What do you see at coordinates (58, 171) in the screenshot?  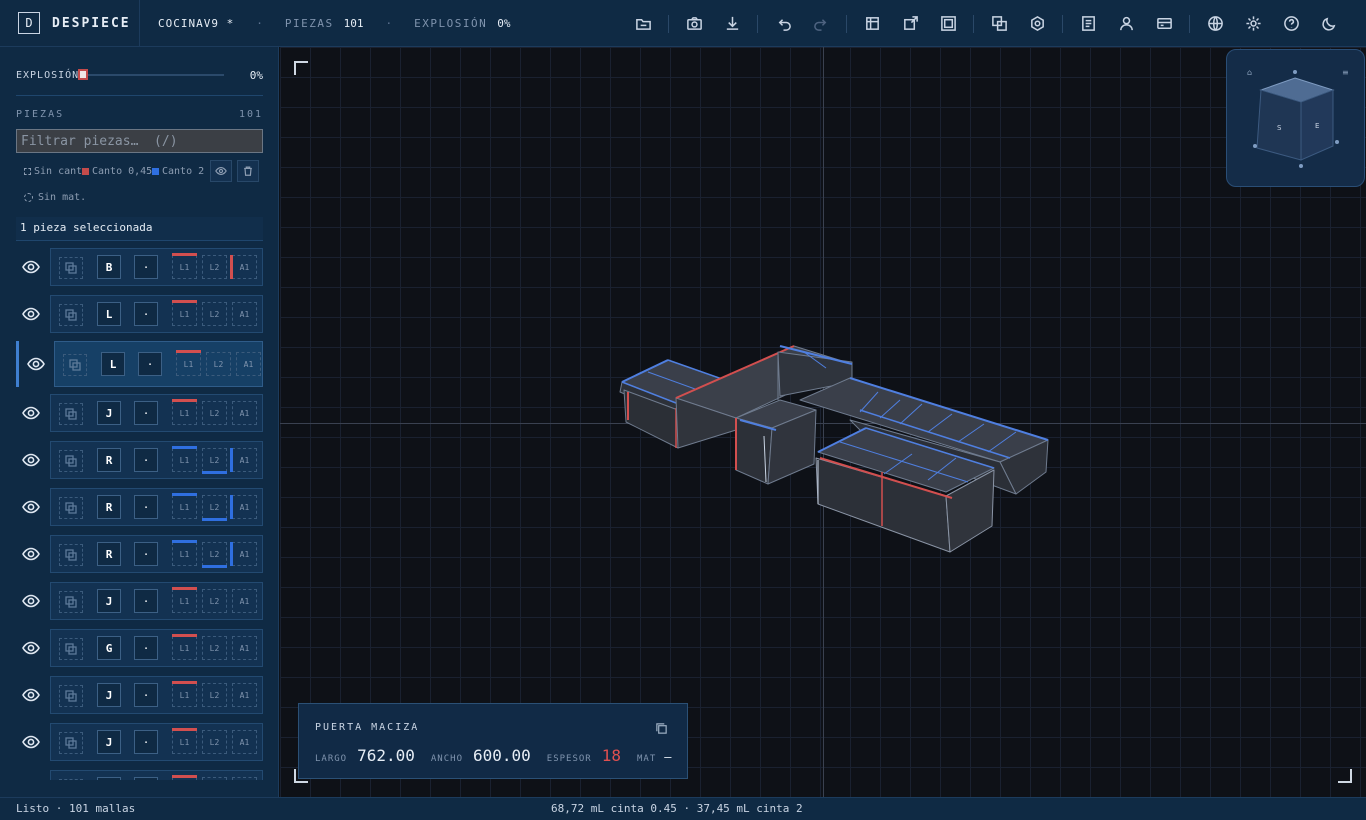 I see `legend-none: Sin canto` at bounding box center [58, 171].